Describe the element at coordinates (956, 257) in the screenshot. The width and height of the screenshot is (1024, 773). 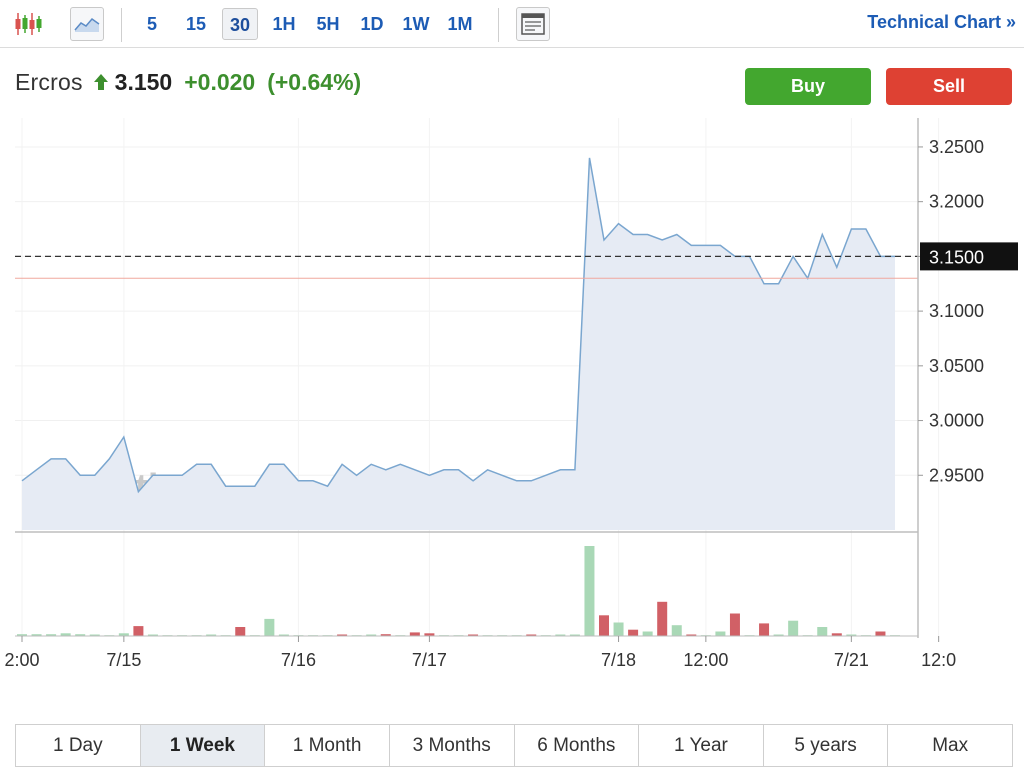
I see `last-price-tag-label: 3.1500` at that location.